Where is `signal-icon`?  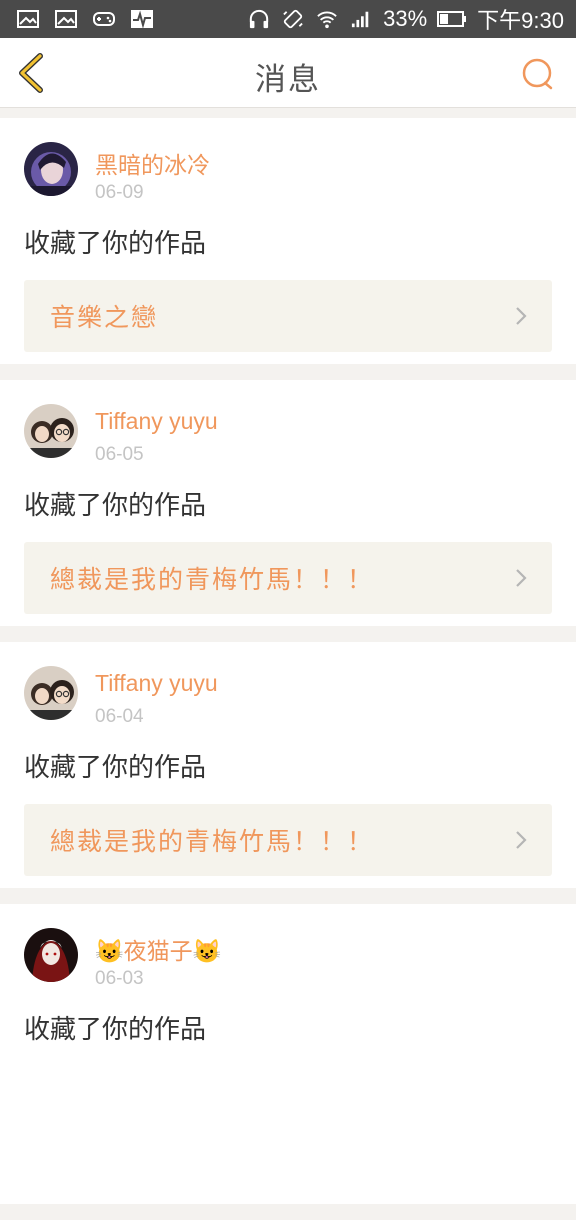
signal-icon is located at coordinates (360, 19).